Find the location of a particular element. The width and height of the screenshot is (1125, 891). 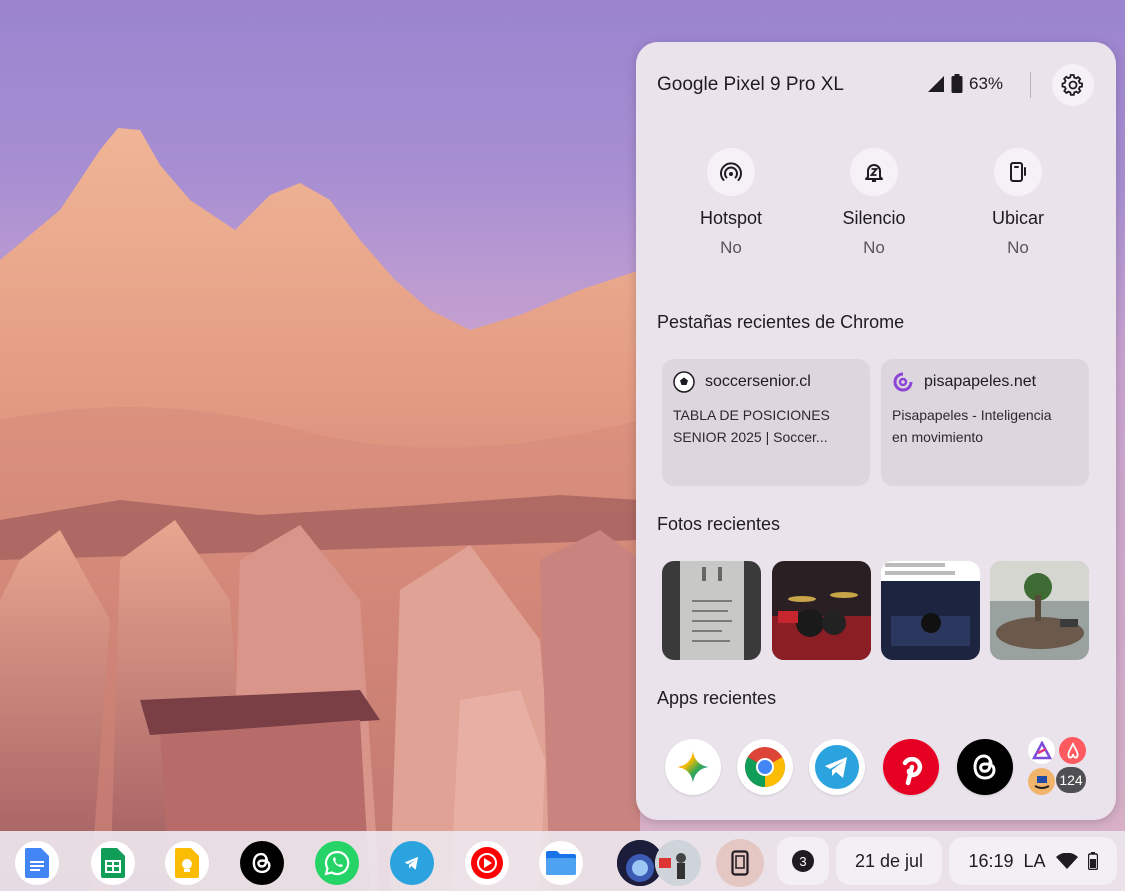

google-keep-icon is located at coordinates (187, 863).